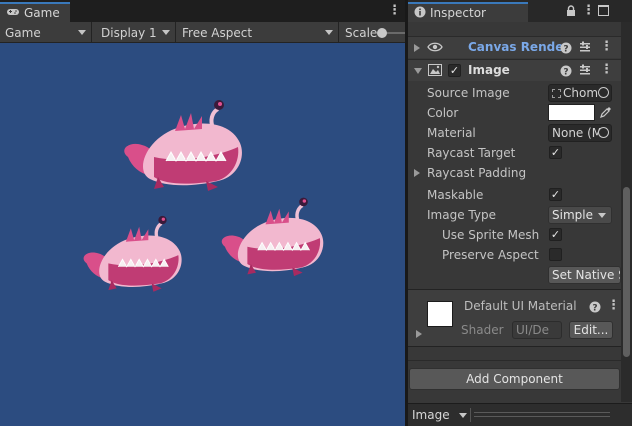 The height and width of the screenshot is (426, 632). I want to click on game-mode-dropdown: Game, so click(46, 32).